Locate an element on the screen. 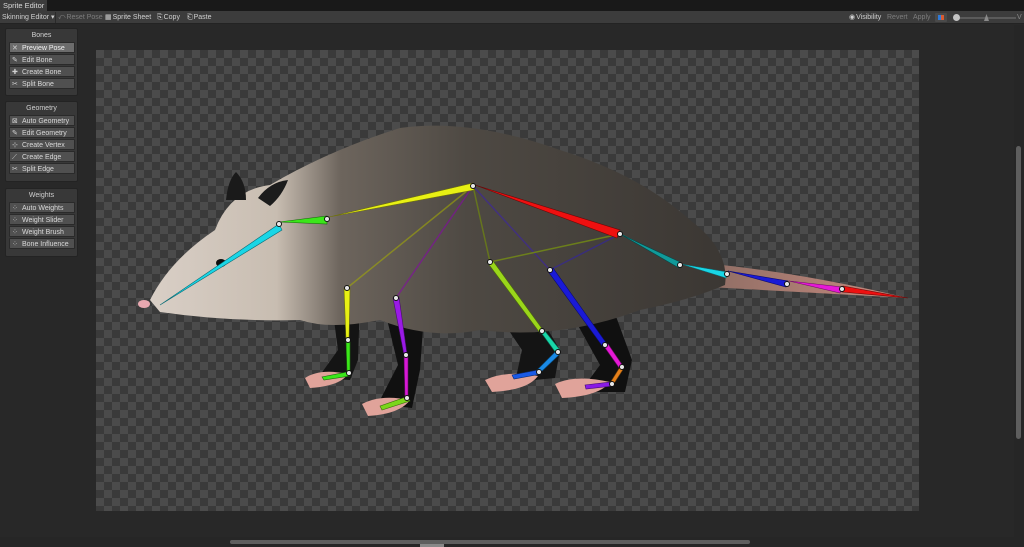  edit-bone-label: Edit Bone is located at coordinates (37, 60).